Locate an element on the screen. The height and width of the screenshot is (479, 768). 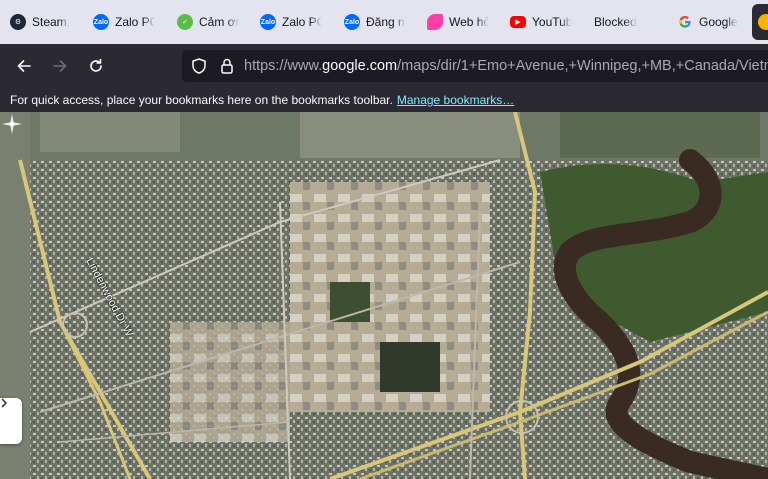
tab-google: Google is located at coordinates (708, 22).